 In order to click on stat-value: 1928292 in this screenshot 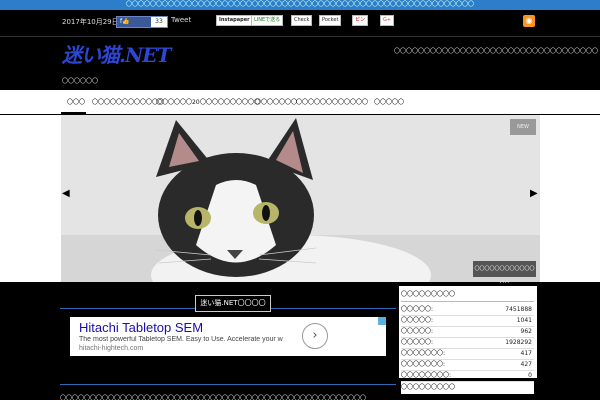, I will do `click(518, 342)`.